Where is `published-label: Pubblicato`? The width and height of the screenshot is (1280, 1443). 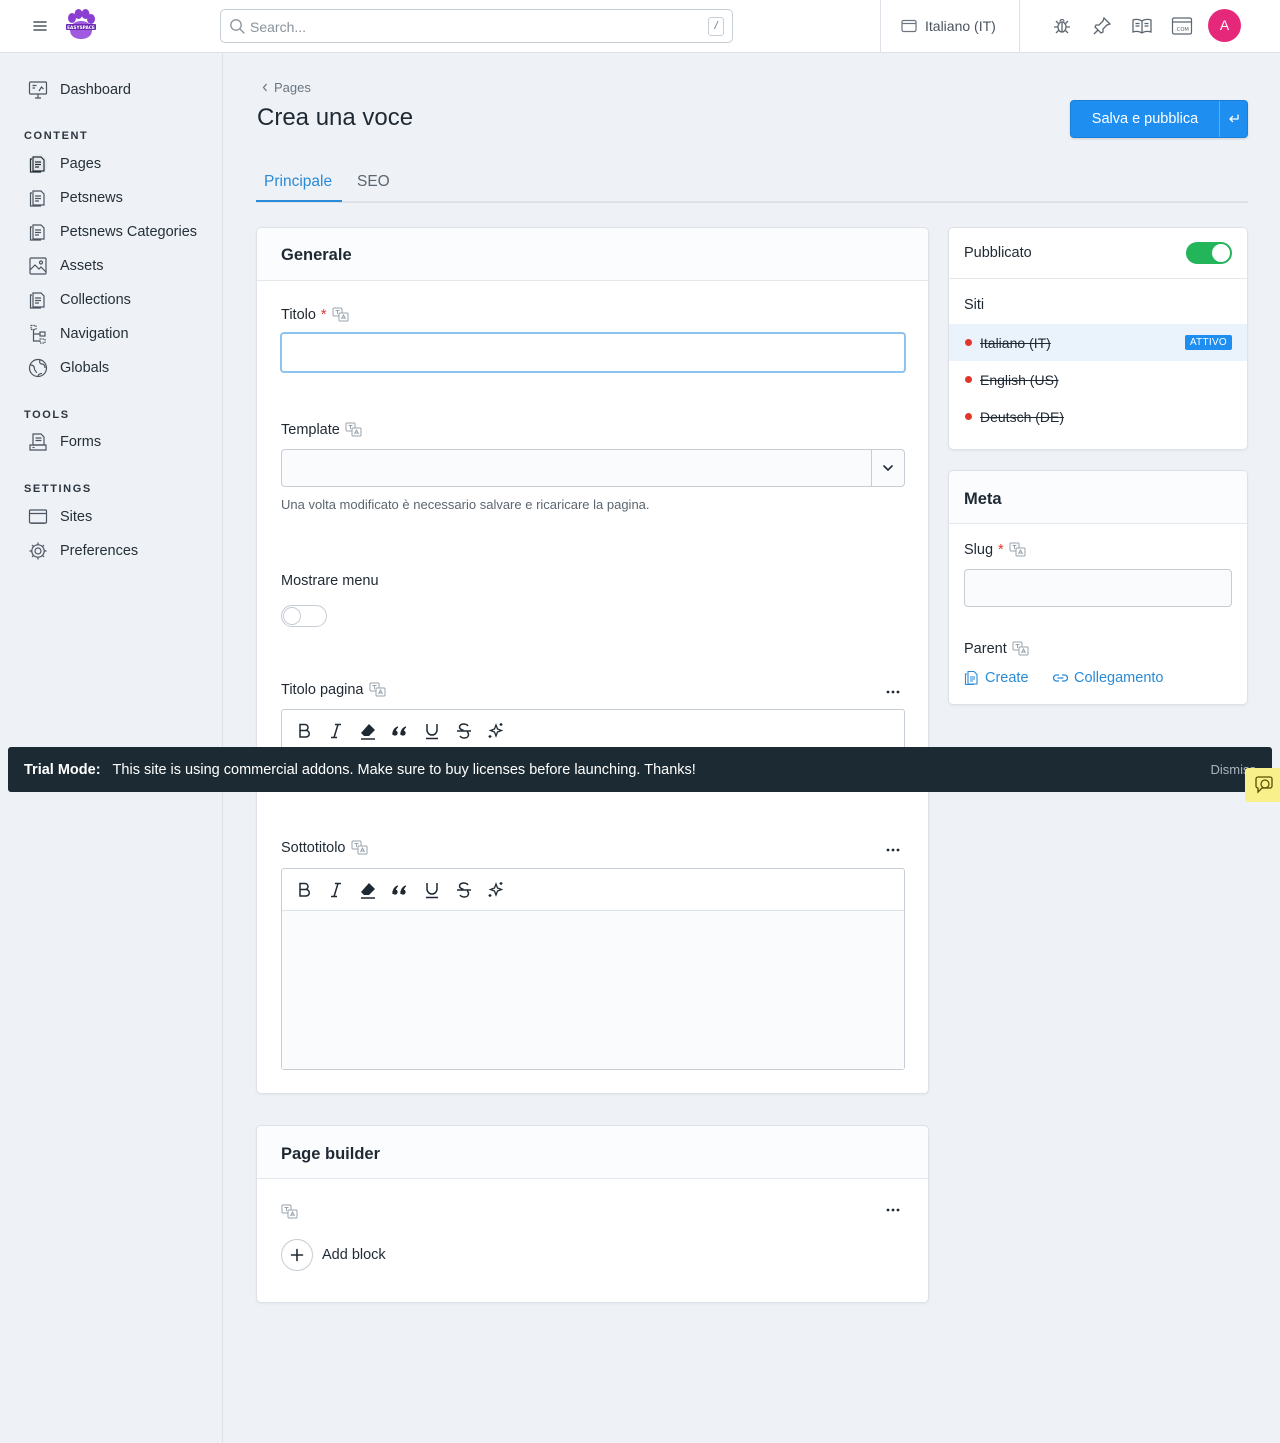
published-label: Pubblicato is located at coordinates (998, 253).